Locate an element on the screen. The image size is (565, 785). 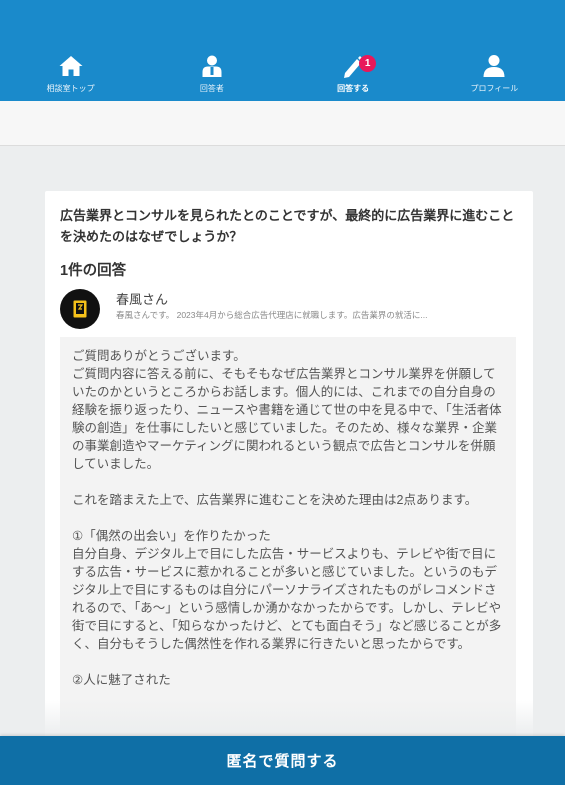
answer-count: 1件の回答 is located at coordinates (93, 271).